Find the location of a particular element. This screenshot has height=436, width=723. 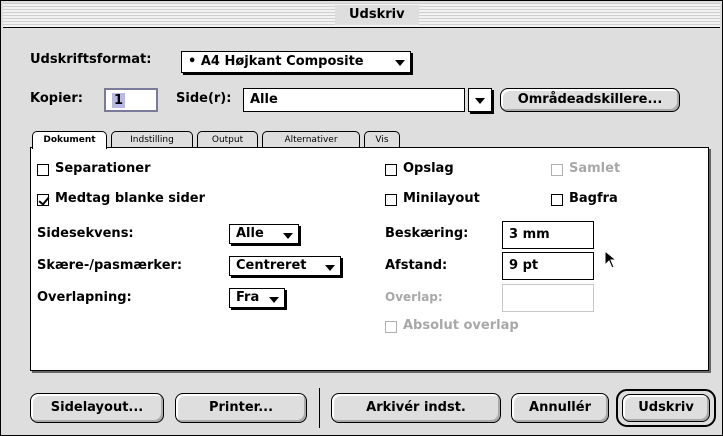

tab-document: Dokument is located at coordinates (69, 140).